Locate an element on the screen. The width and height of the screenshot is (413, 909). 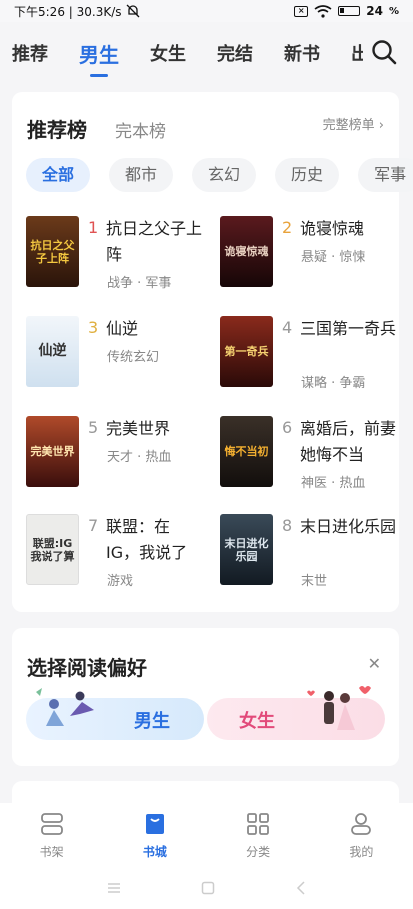
full-list-link: 完整榜单 › is located at coordinates (353, 123).